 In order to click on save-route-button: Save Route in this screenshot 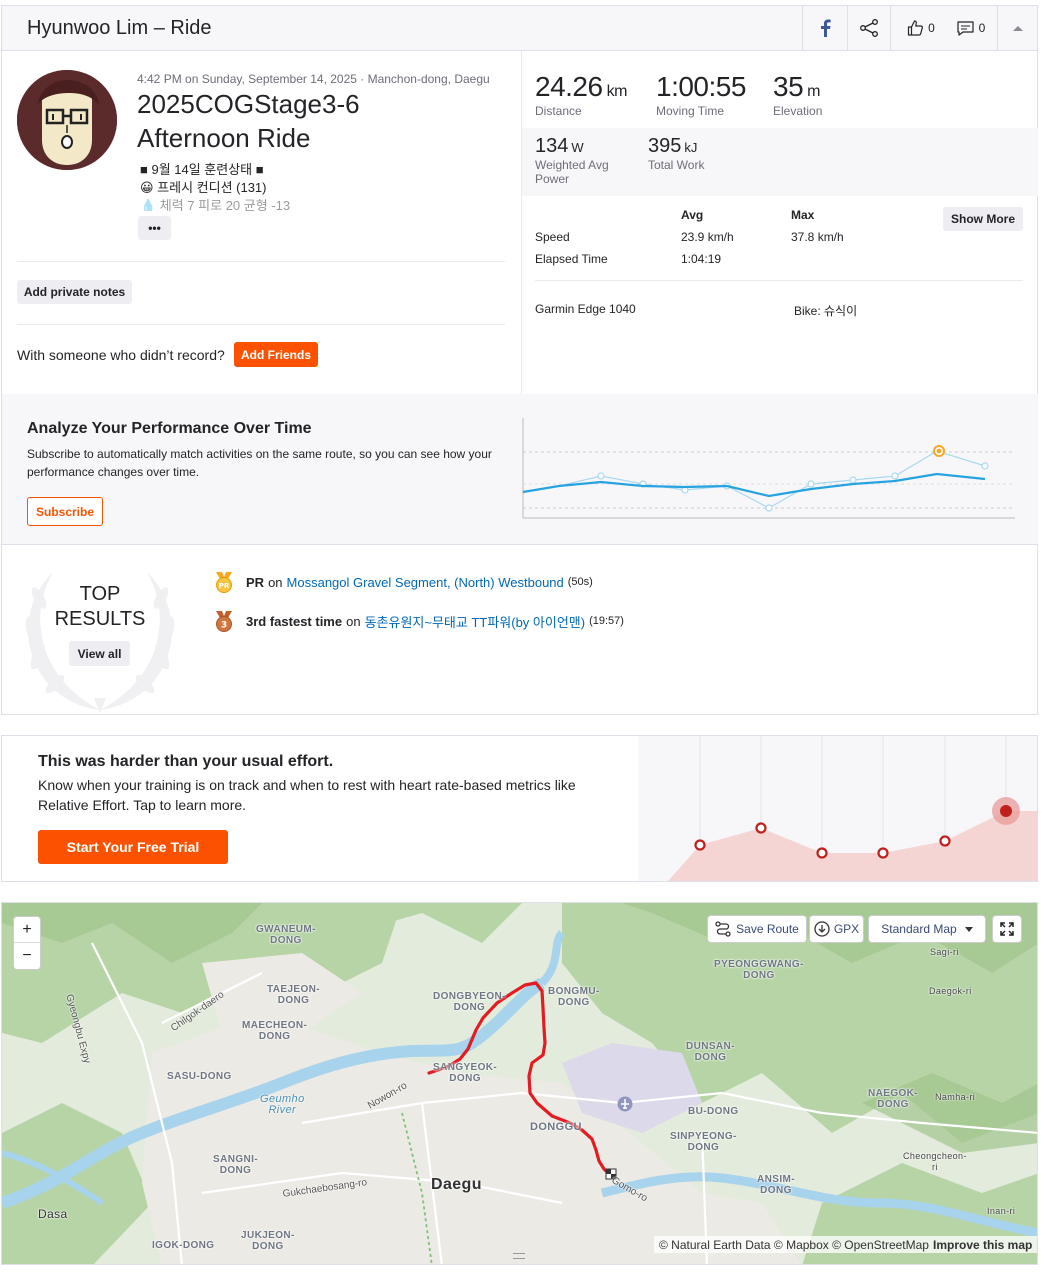, I will do `click(757, 929)`.